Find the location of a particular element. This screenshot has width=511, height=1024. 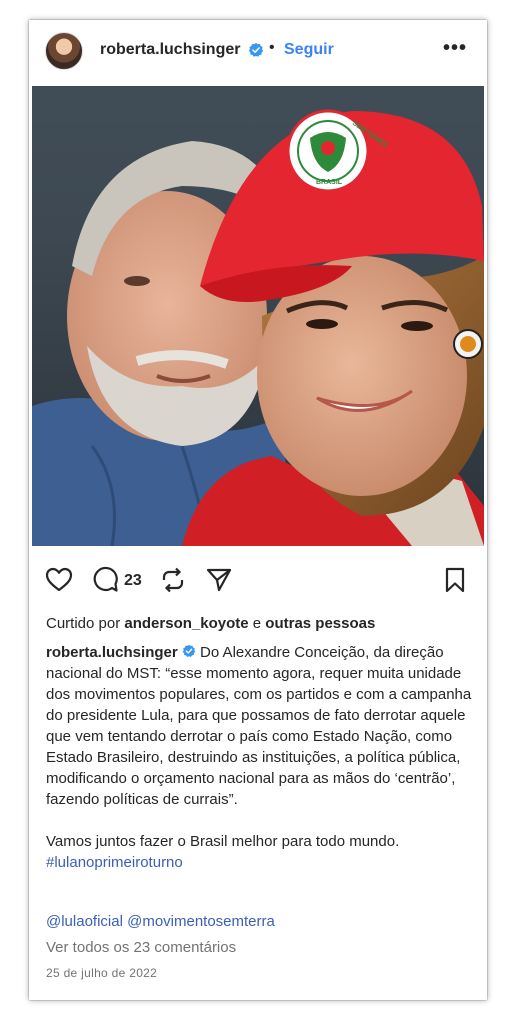

view-comments-link: Ver todos os 23 comentários is located at coordinates (141, 947).